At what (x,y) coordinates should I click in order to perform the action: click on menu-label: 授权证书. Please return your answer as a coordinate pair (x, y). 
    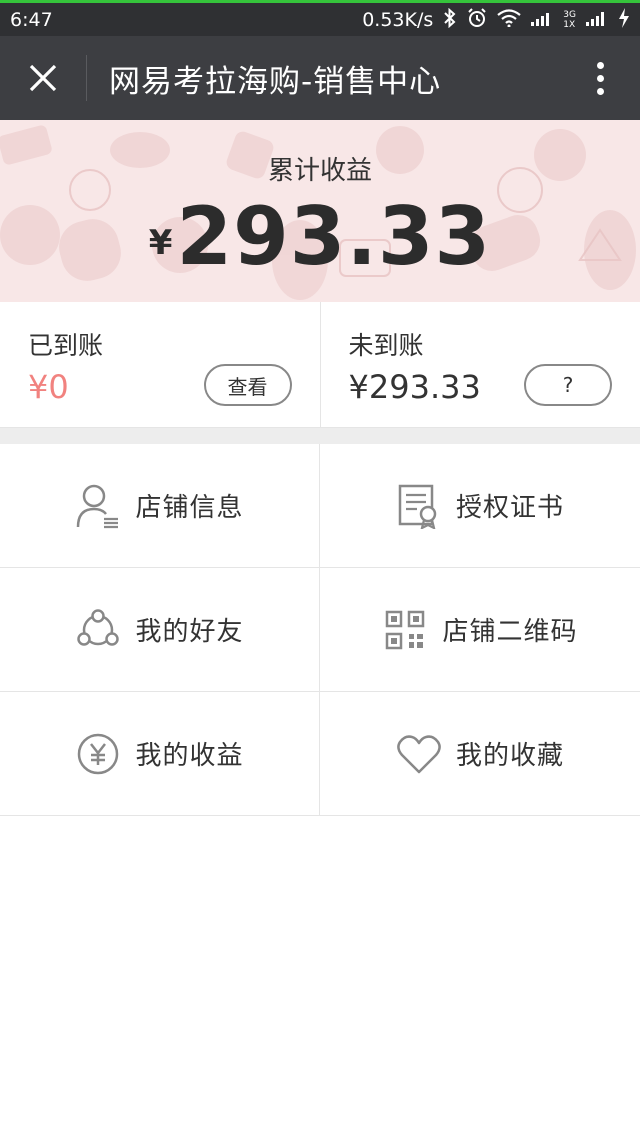
    Looking at the image, I should click on (509, 508).